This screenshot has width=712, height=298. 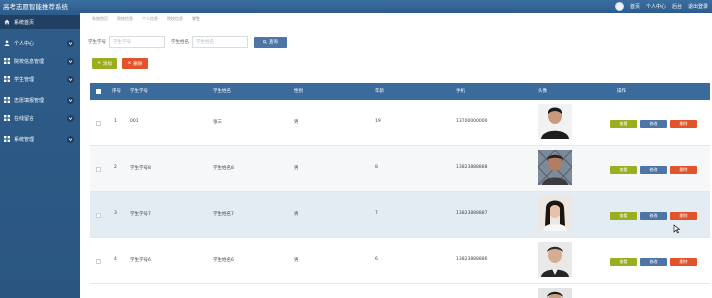 I want to click on row-age: 7, so click(x=376, y=213).